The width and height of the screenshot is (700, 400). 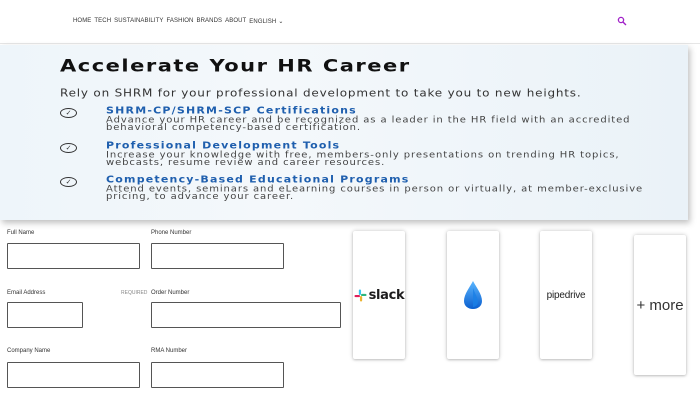 What do you see at coordinates (134, 293) in the screenshot?
I see `email-required-note: REQUIRED` at bounding box center [134, 293].